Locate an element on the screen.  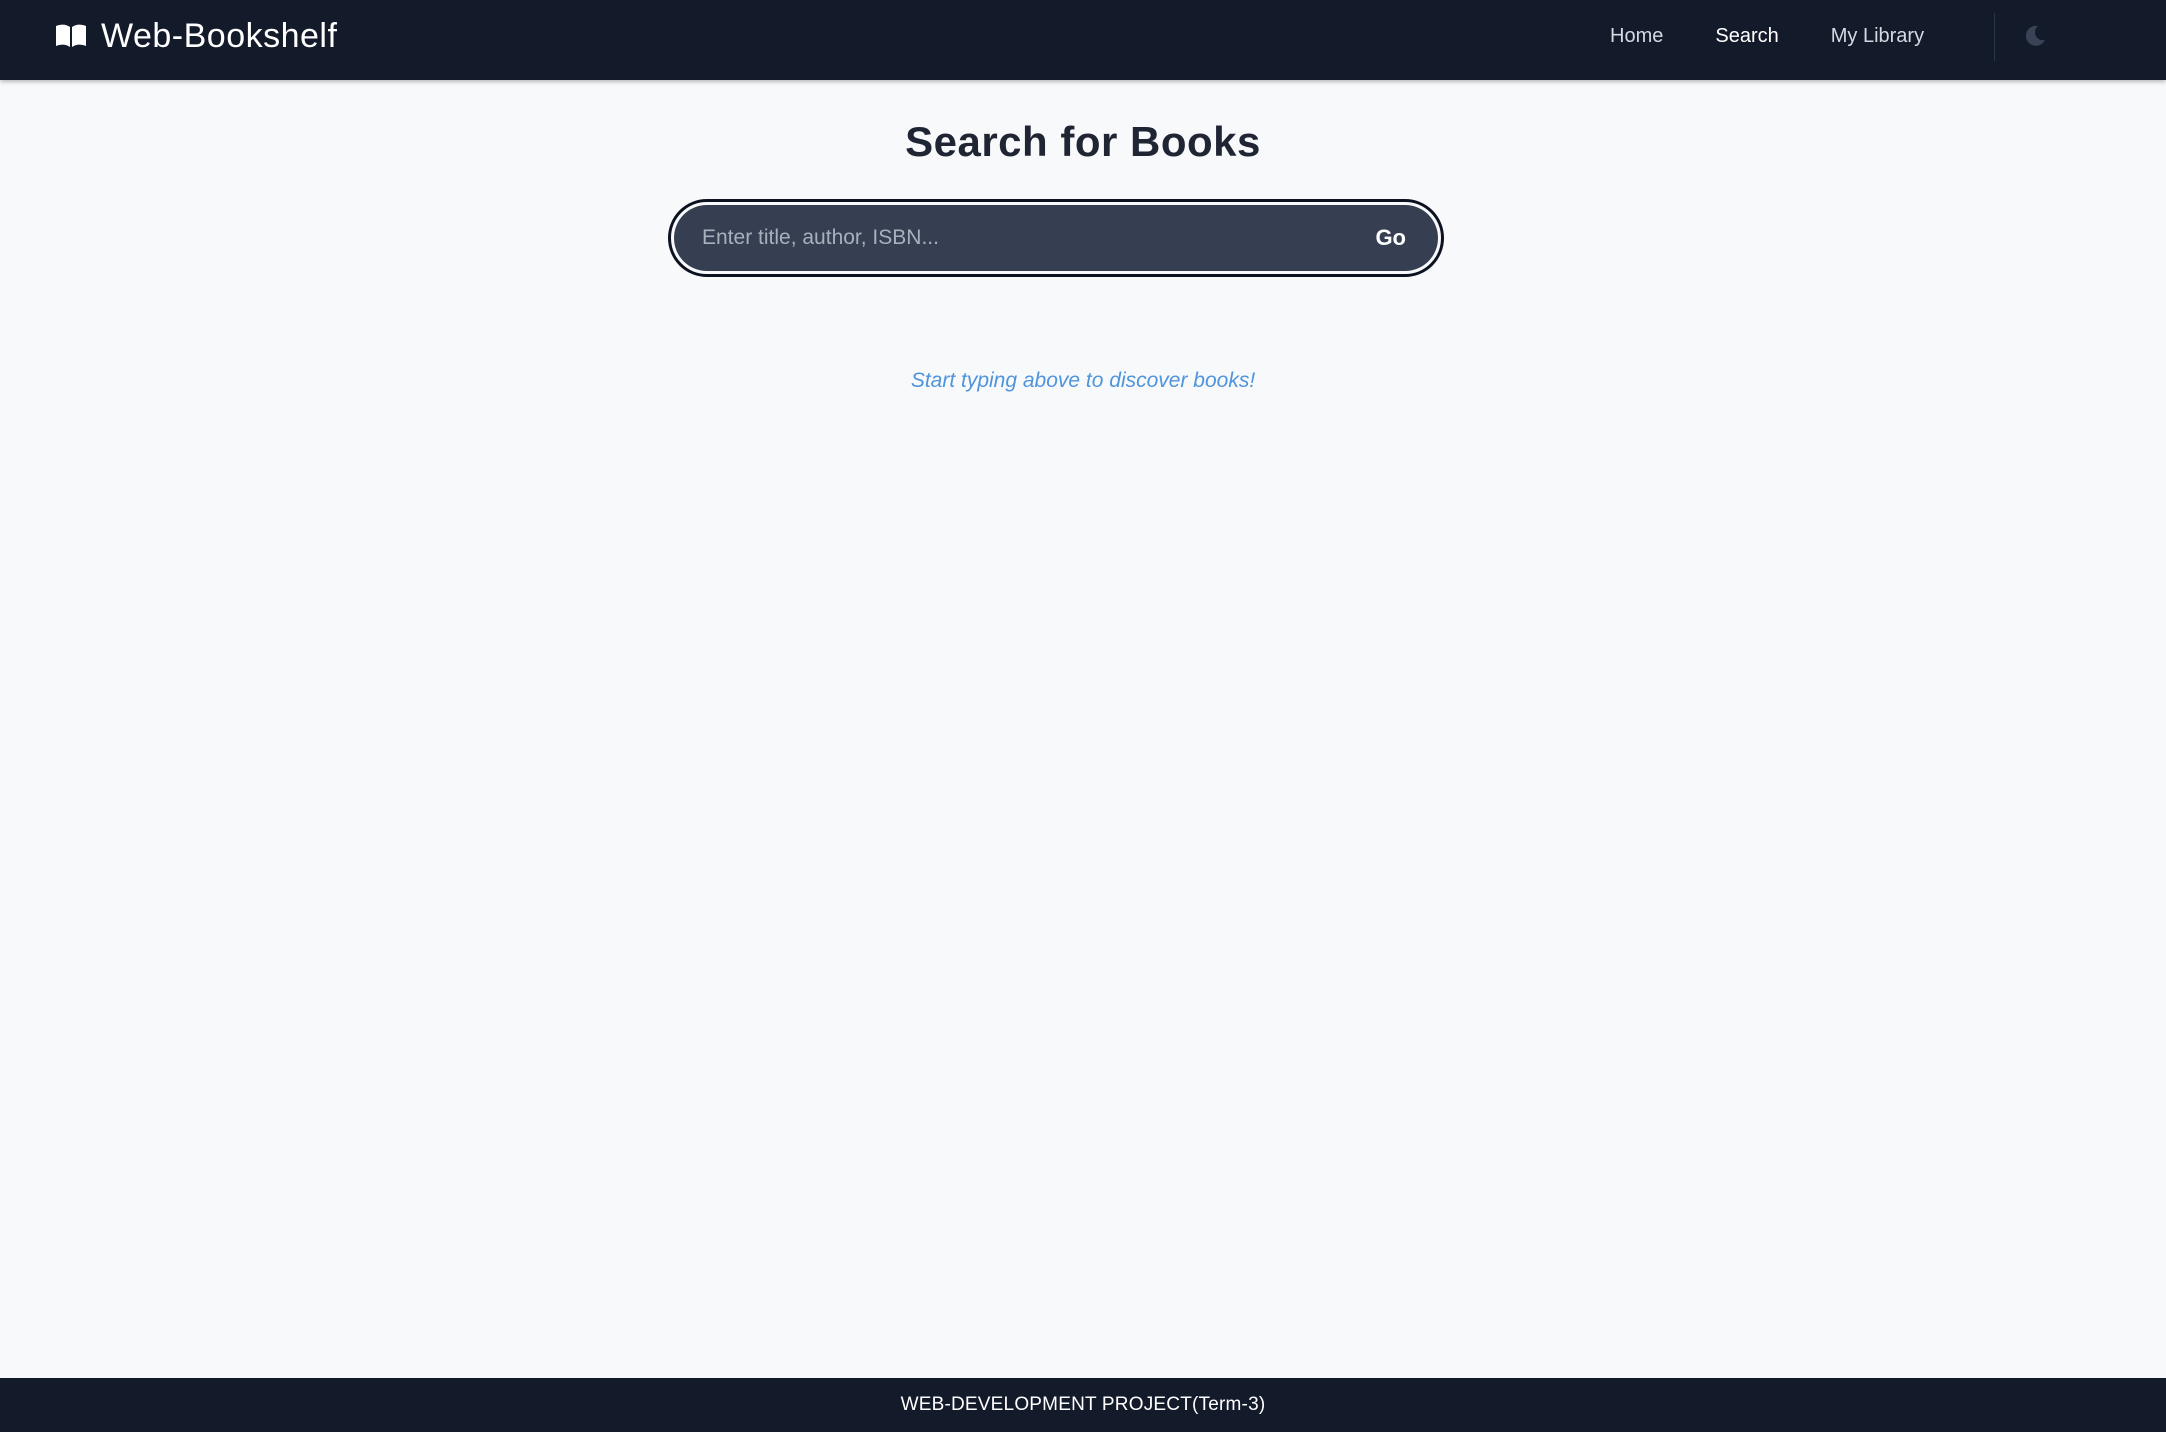
moon-icon is located at coordinates (2035, 35).